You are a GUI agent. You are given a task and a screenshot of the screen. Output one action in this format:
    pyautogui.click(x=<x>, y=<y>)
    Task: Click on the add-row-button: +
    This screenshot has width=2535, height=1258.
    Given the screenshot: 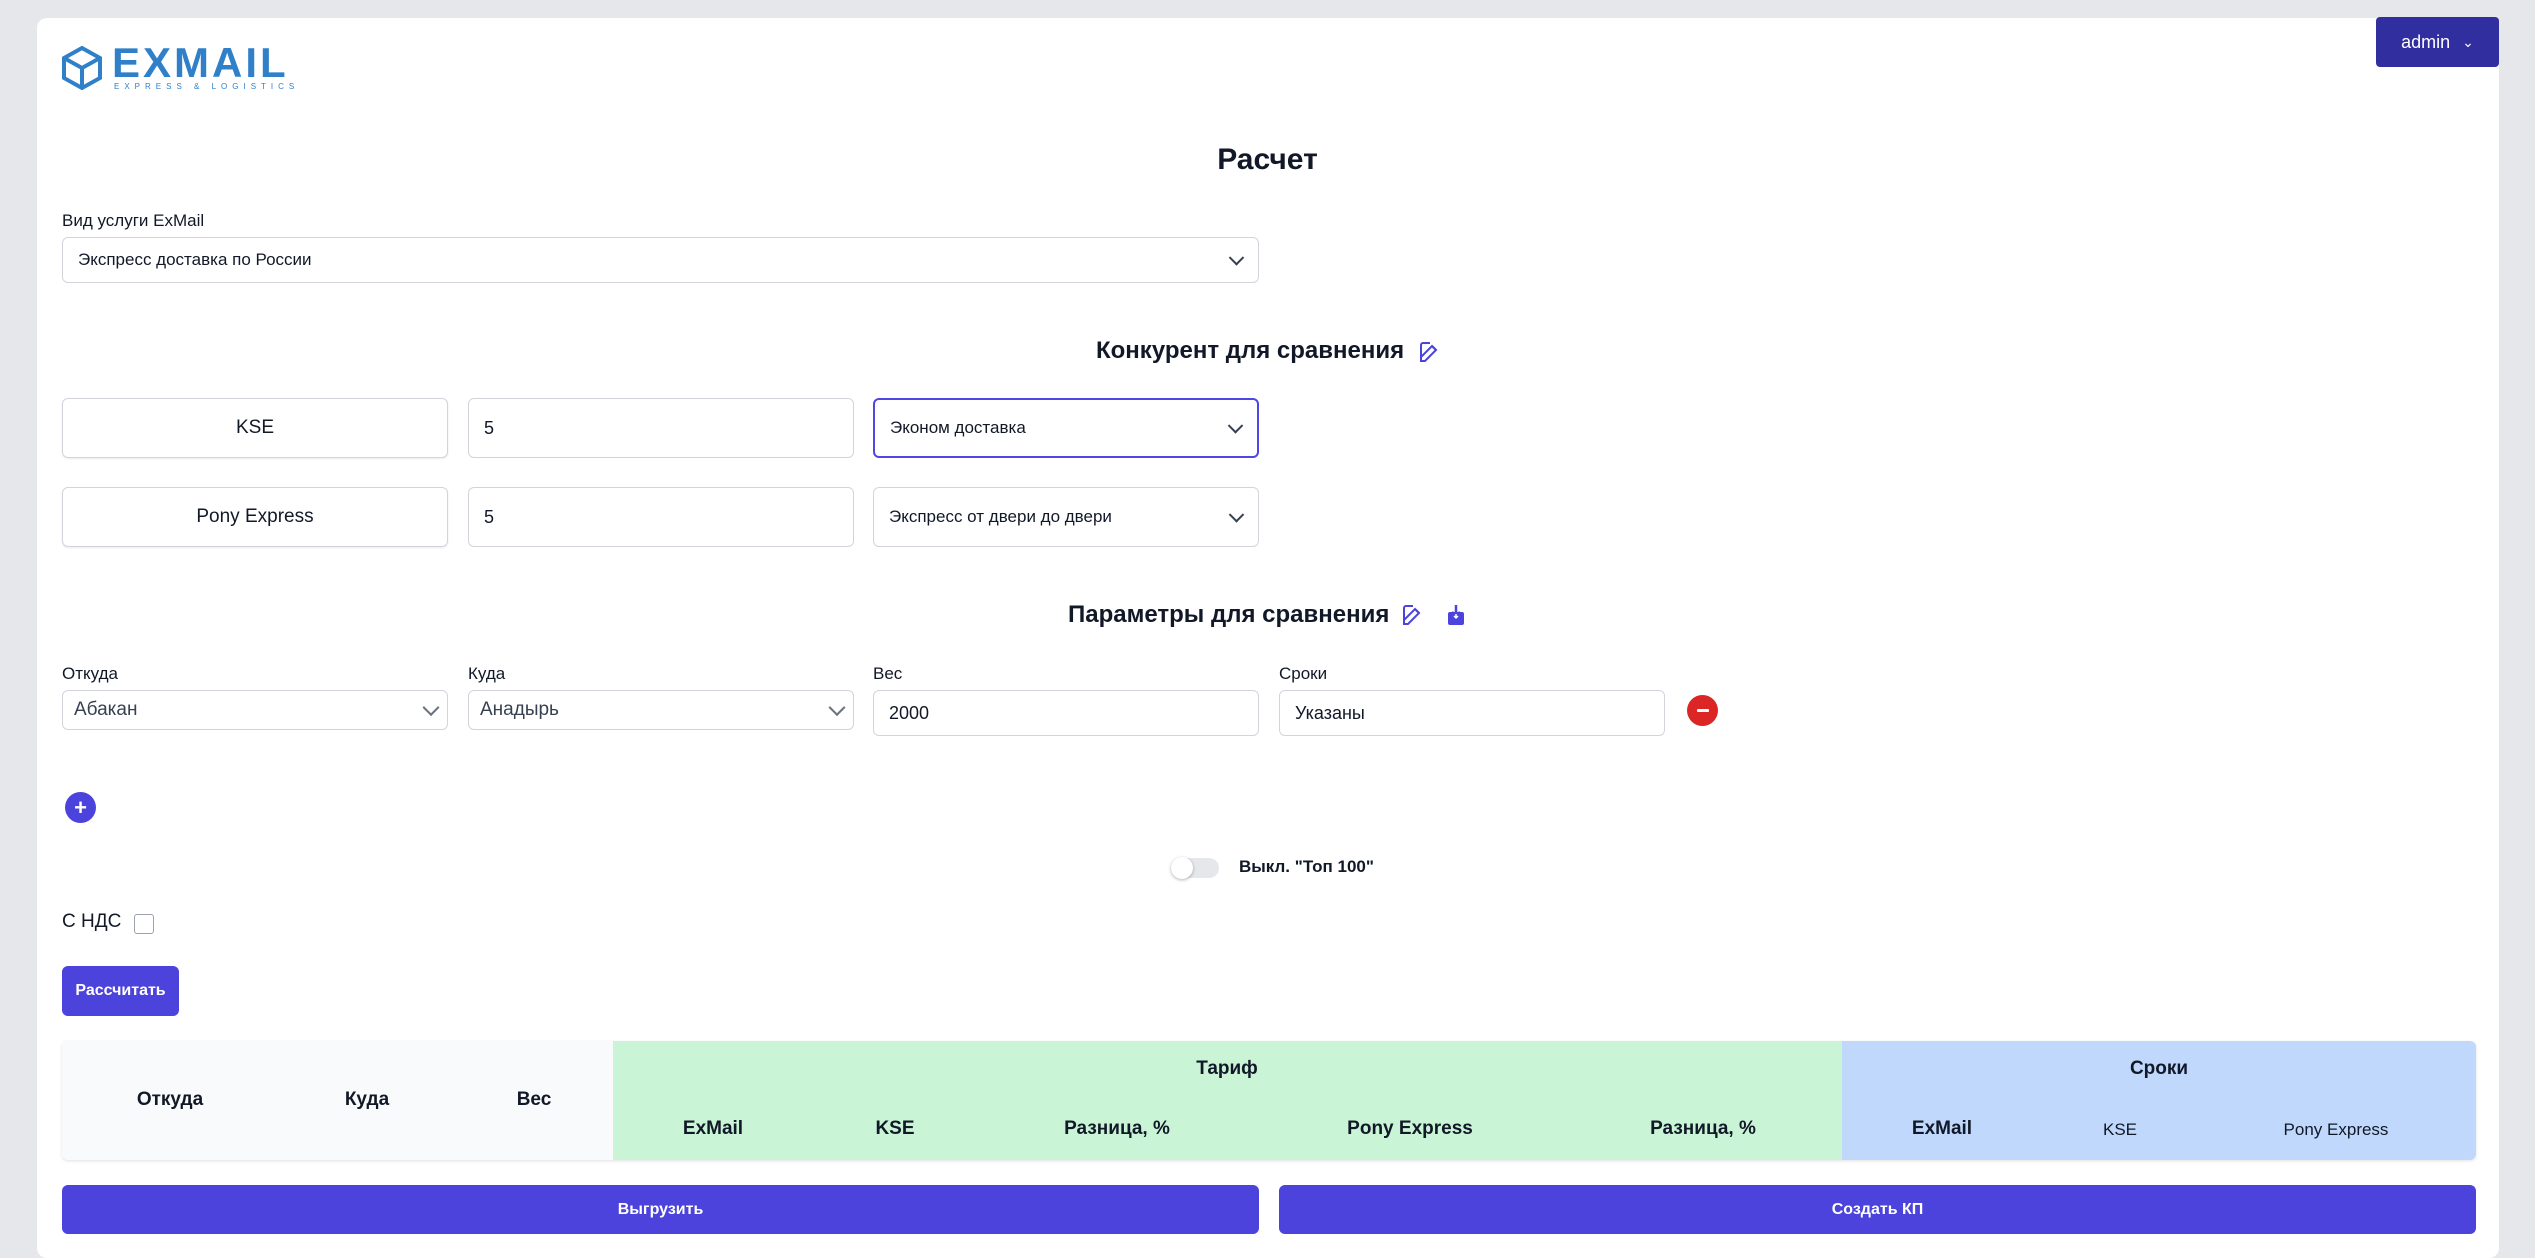 What is the action you would take?
    pyautogui.click(x=80, y=807)
    